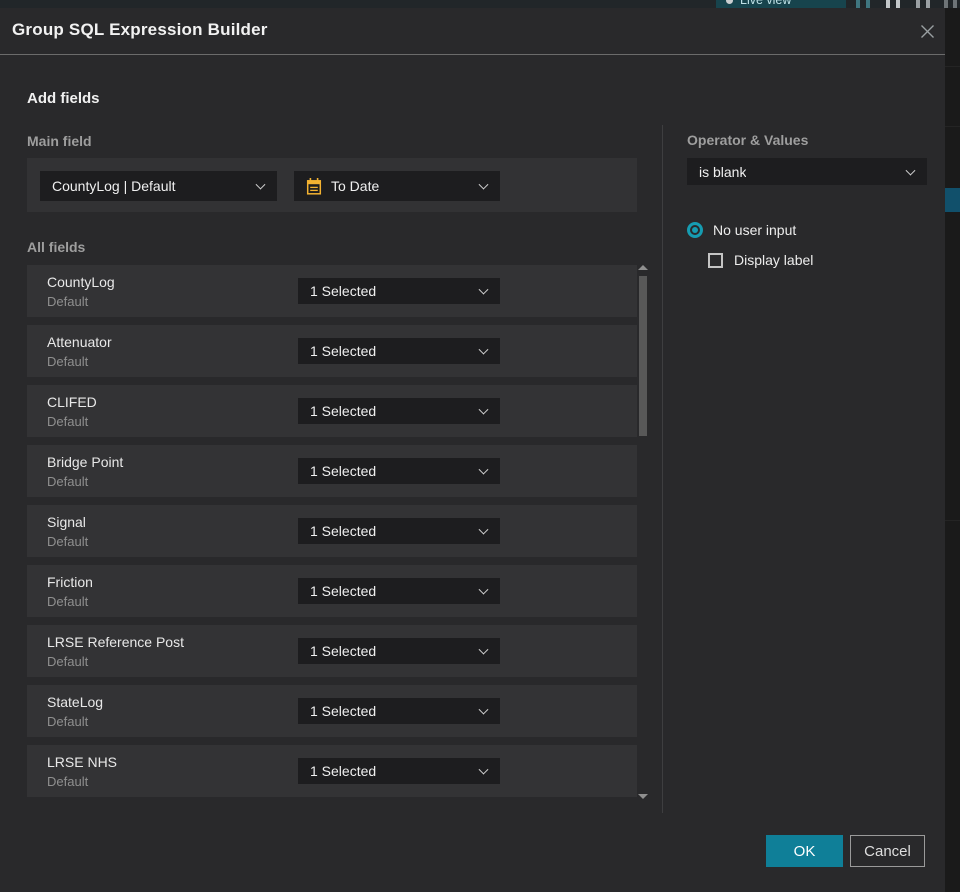 The height and width of the screenshot is (892, 960). I want to click on scrollbar-up-arrow, so click(643, 267).